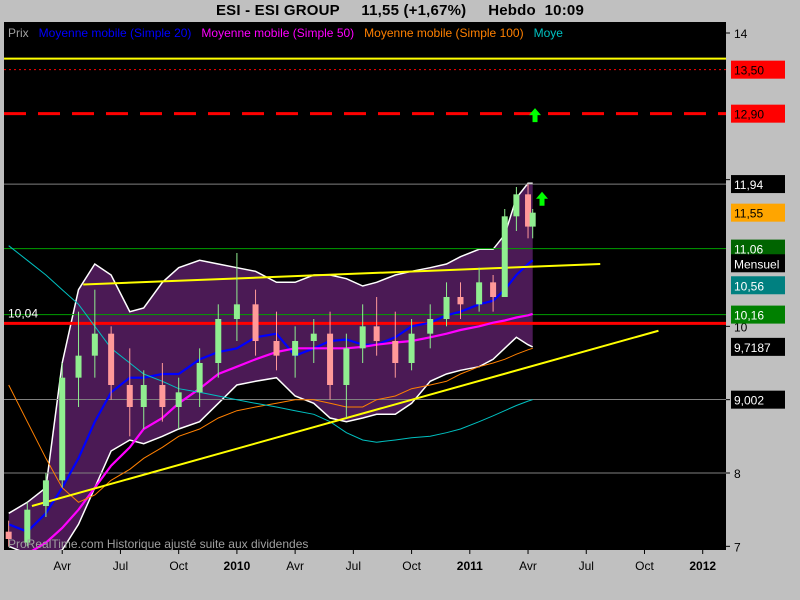 The height and width of the screenshot is (600, 800). I want to click on price-label-2: 11,94, so click(758, 184).